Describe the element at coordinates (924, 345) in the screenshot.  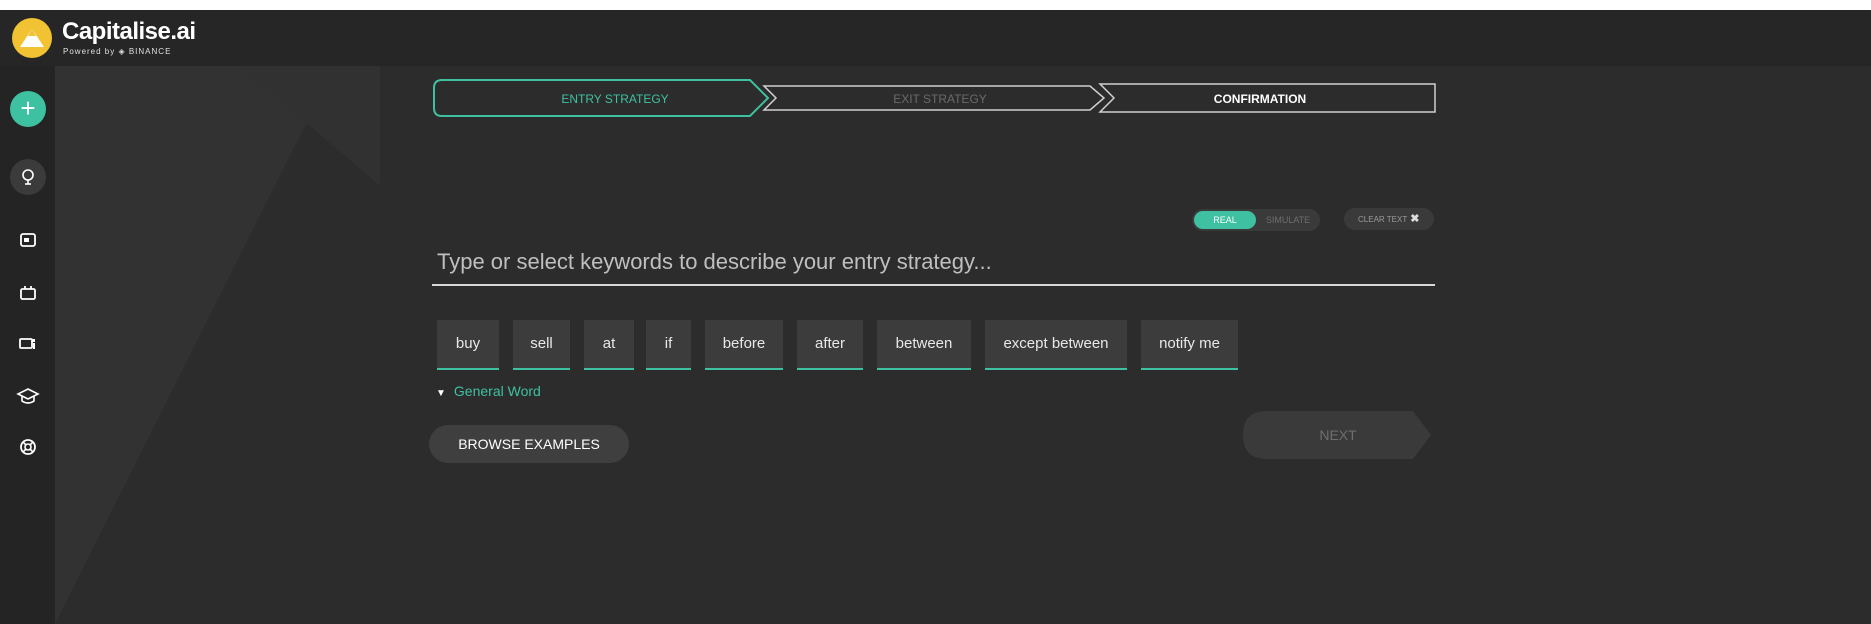
I see `keyword-between: between` at that location.